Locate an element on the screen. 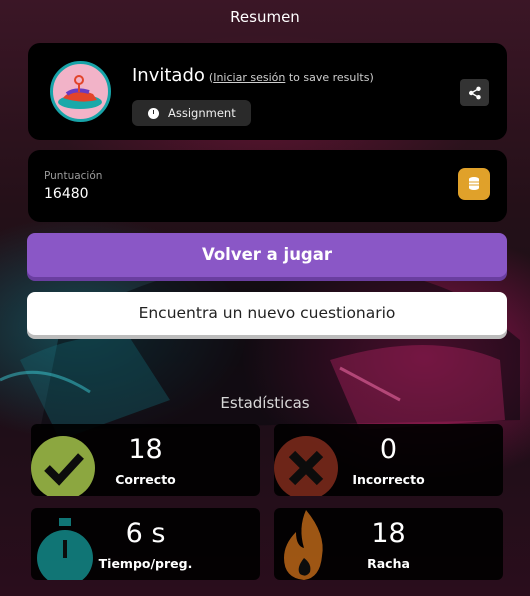 This screenshot has width=530, height=596. stat-incorrect: 0 Incorrecto is located at coordinates (388, 460).